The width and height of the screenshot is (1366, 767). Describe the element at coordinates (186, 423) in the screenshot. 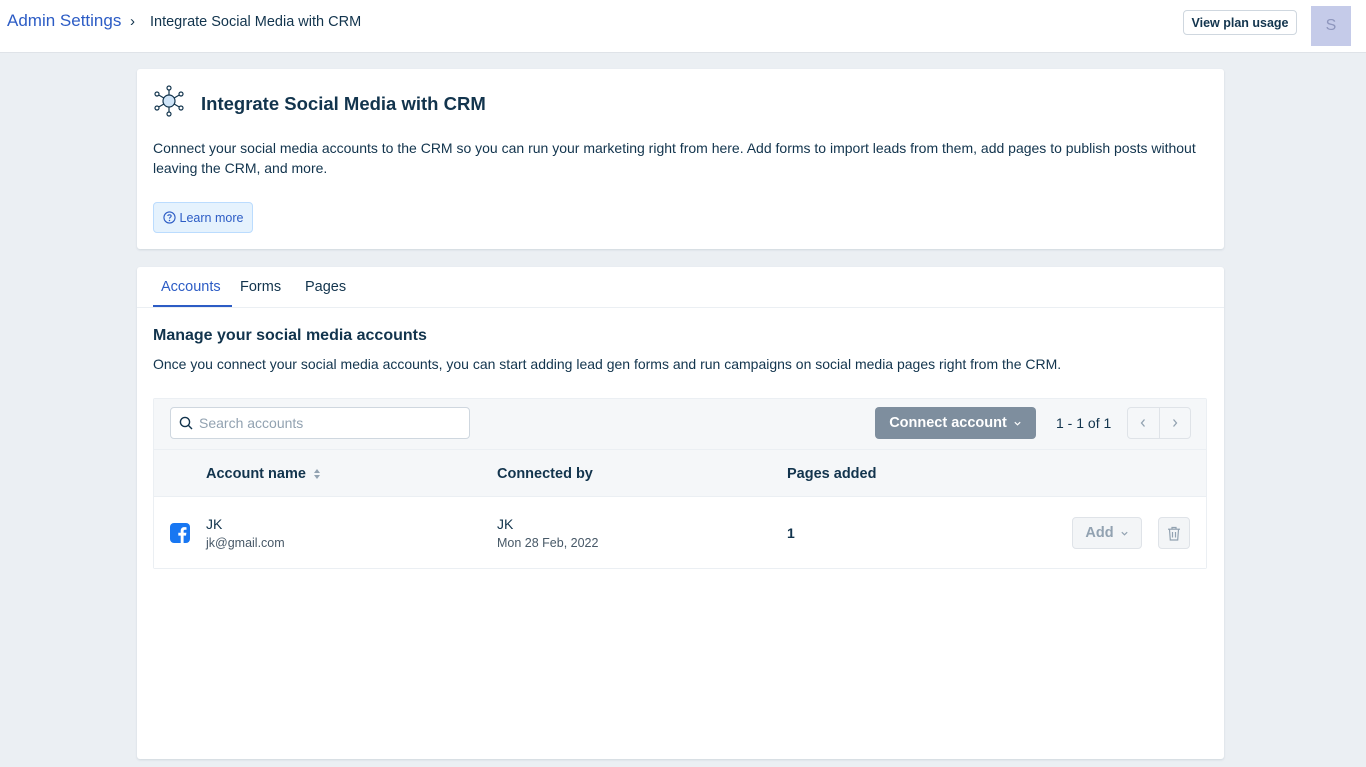

I see `search-icon` at that location.